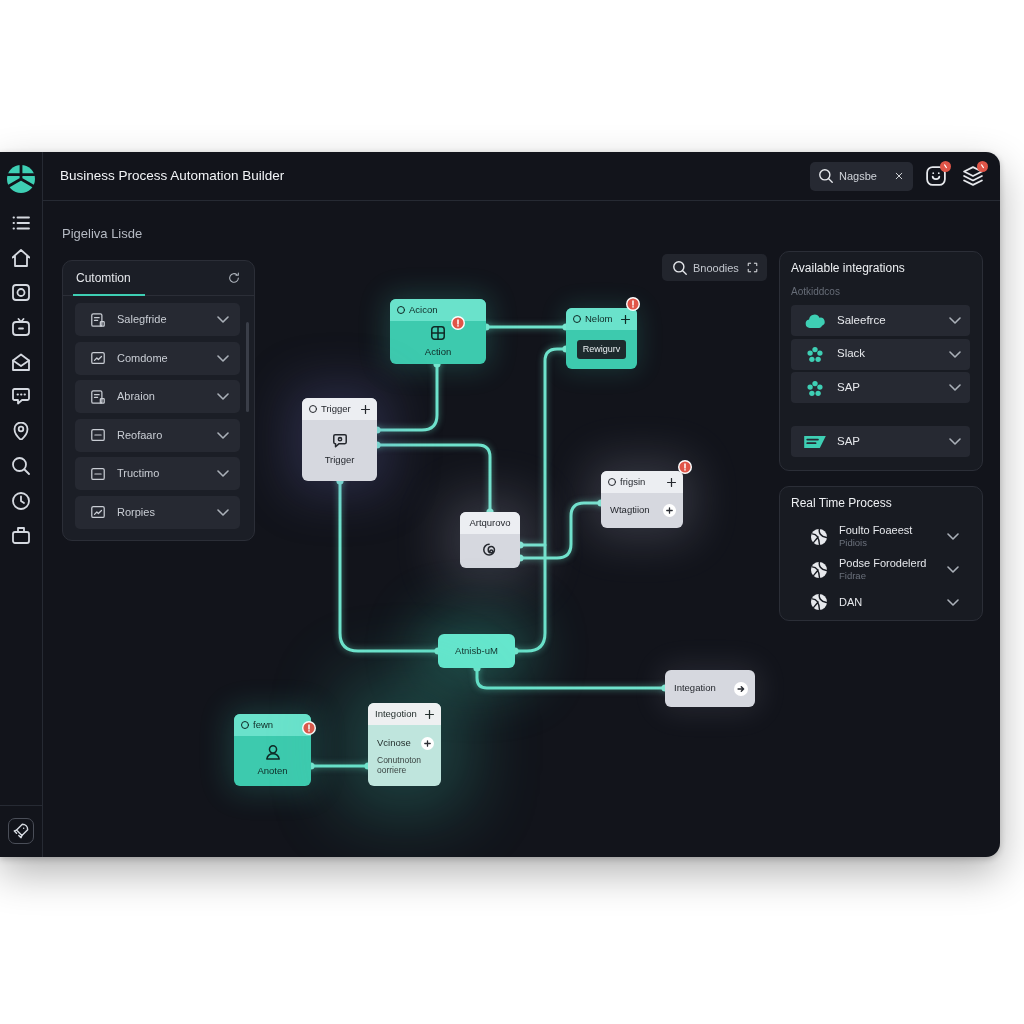 The width and height of the screenshot is (1024, 1024). I want to click on node-note: Conutnoton oorriere, so click(399, 764).